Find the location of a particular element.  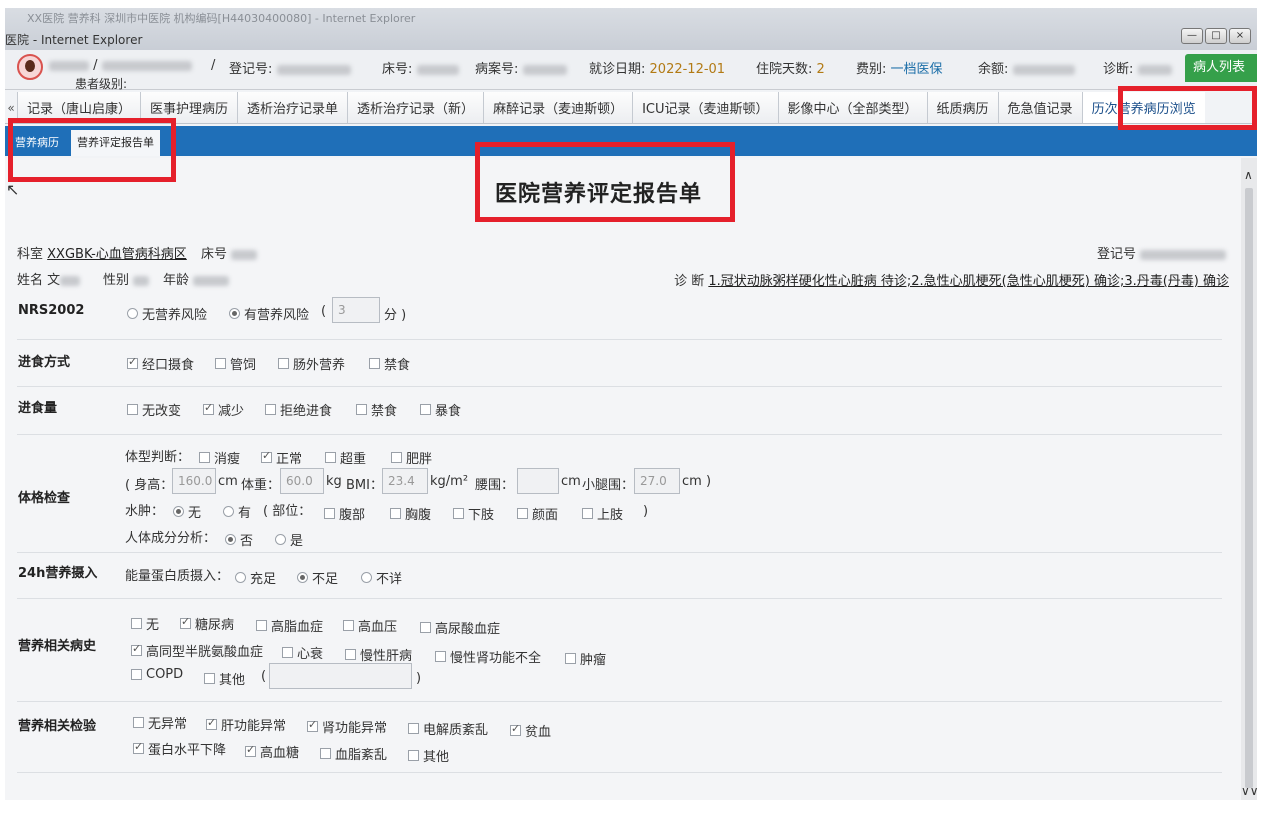

patient-level-label: 患者级别: is located at coordinates (101, 84).